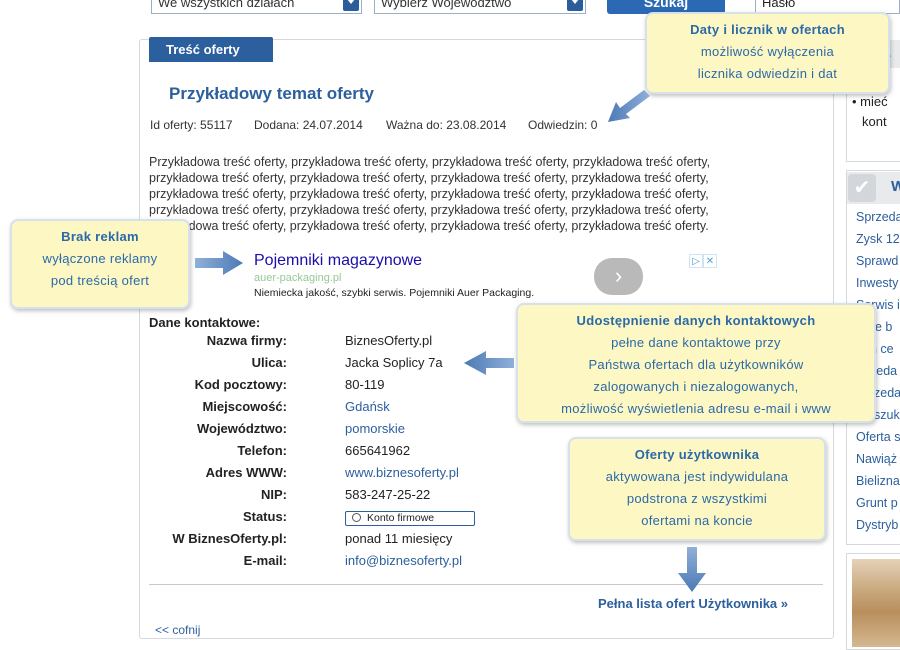 The height and width of the screenshot is (650, 900). I want to click on contact-value: BiznesOferty.pl, so click(389, 340).